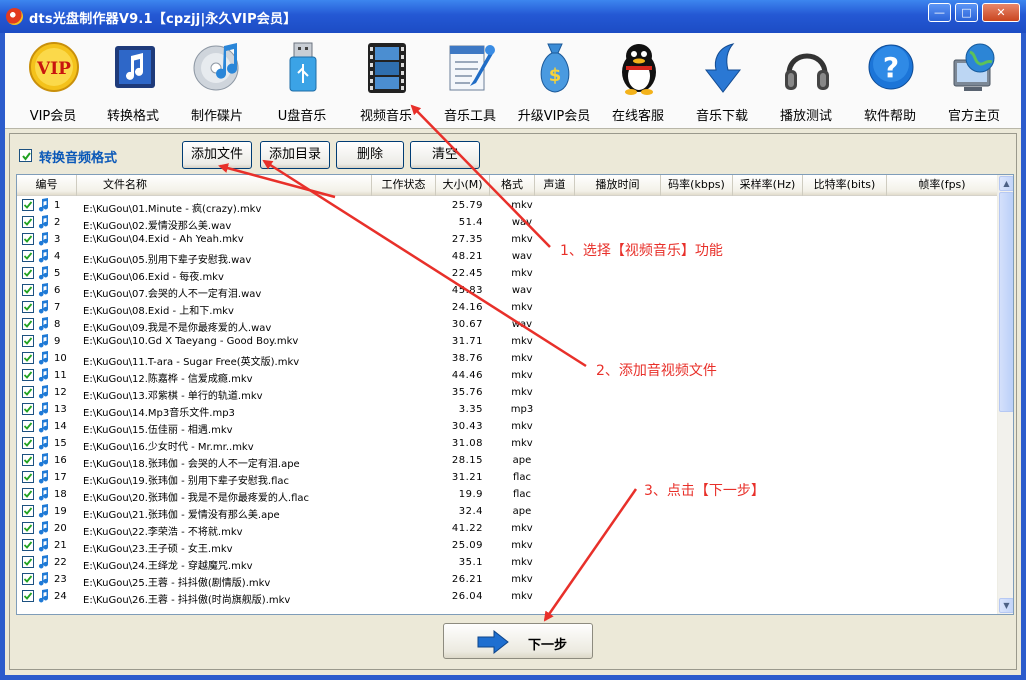 This screenshot has width=1026, height=680. What do you see at coordinates (507, 239) in the screenshot?
I see `table-row: 3 E:\KuGou\04.Exid - Ah Yeah.mkv 27.35 mkv` at bounding box center [507, 239].